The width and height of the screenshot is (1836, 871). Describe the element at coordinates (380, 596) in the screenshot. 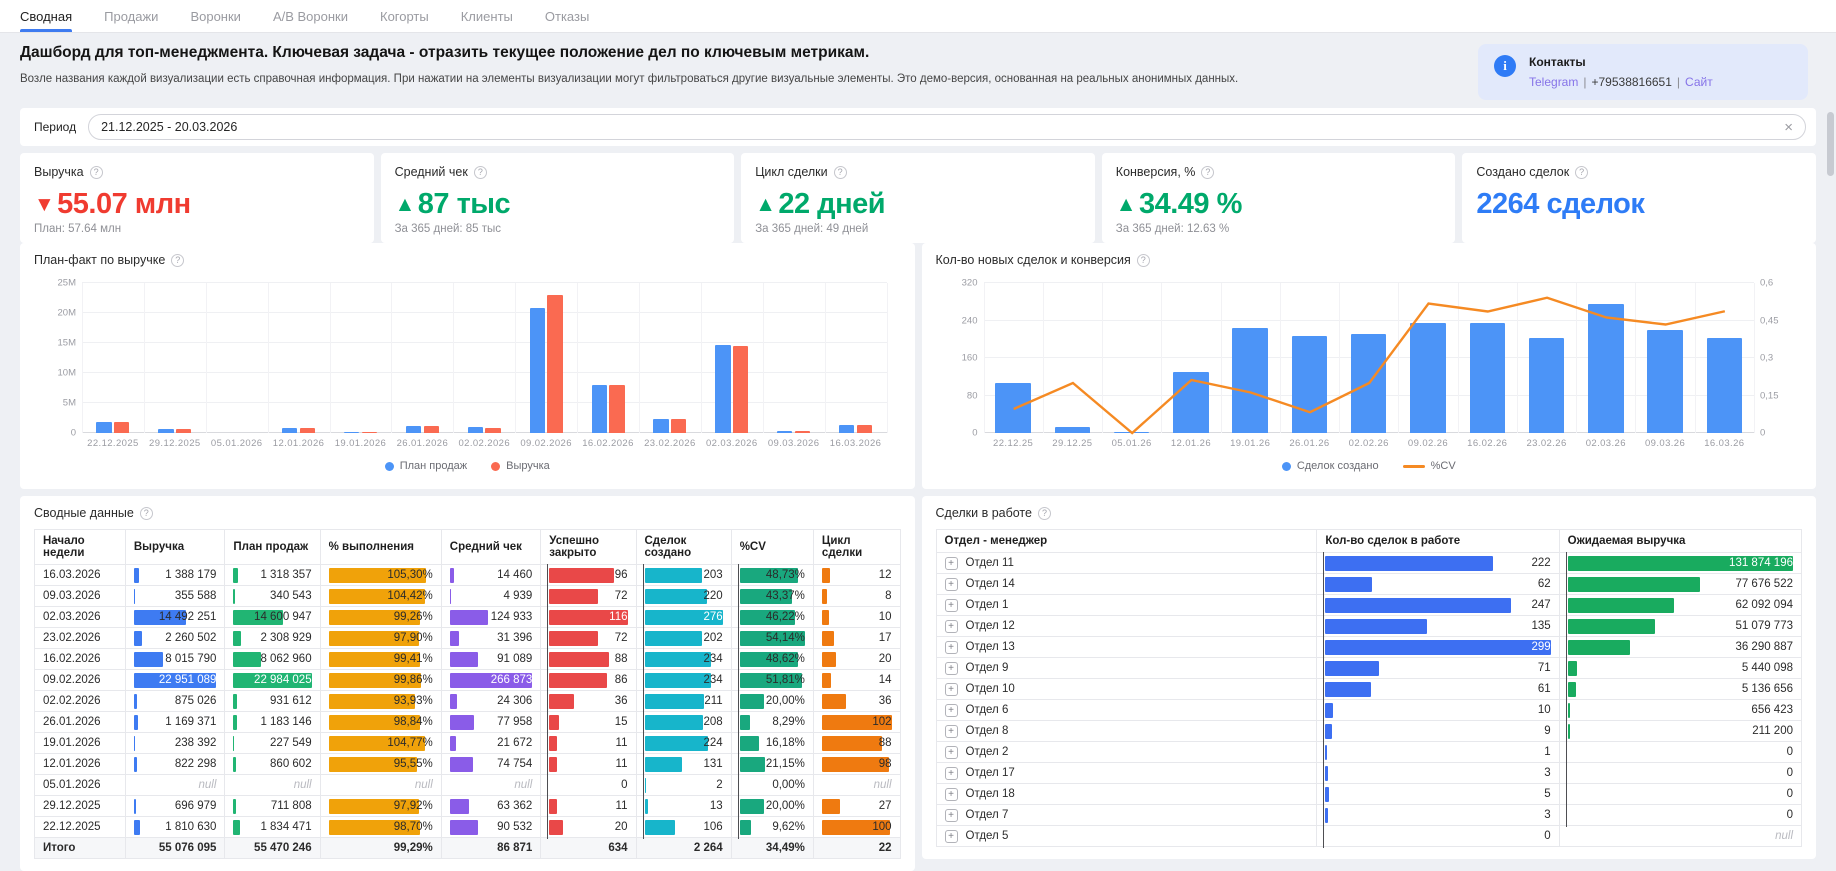

I see `data-cell: 104,42%` at that location.